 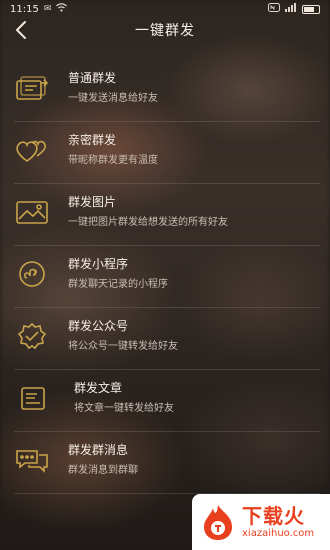 What do you see at coordinates (32, 212) in the screenshot?
I see `image-icon` at bounding box center [32, 212].